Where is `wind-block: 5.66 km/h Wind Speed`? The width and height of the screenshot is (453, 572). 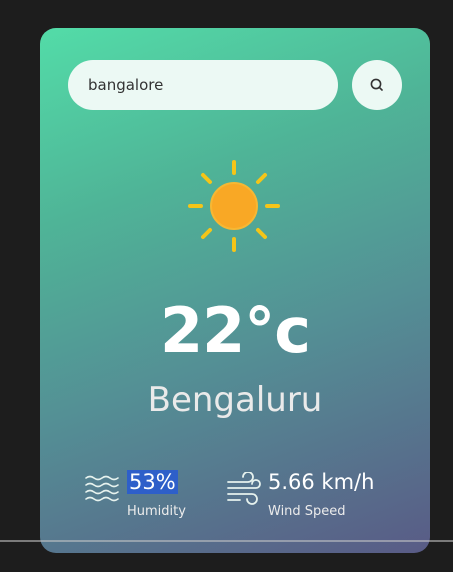 wind-block: 5.66 km/h Wind Speed is located at coordinates (324, 498).